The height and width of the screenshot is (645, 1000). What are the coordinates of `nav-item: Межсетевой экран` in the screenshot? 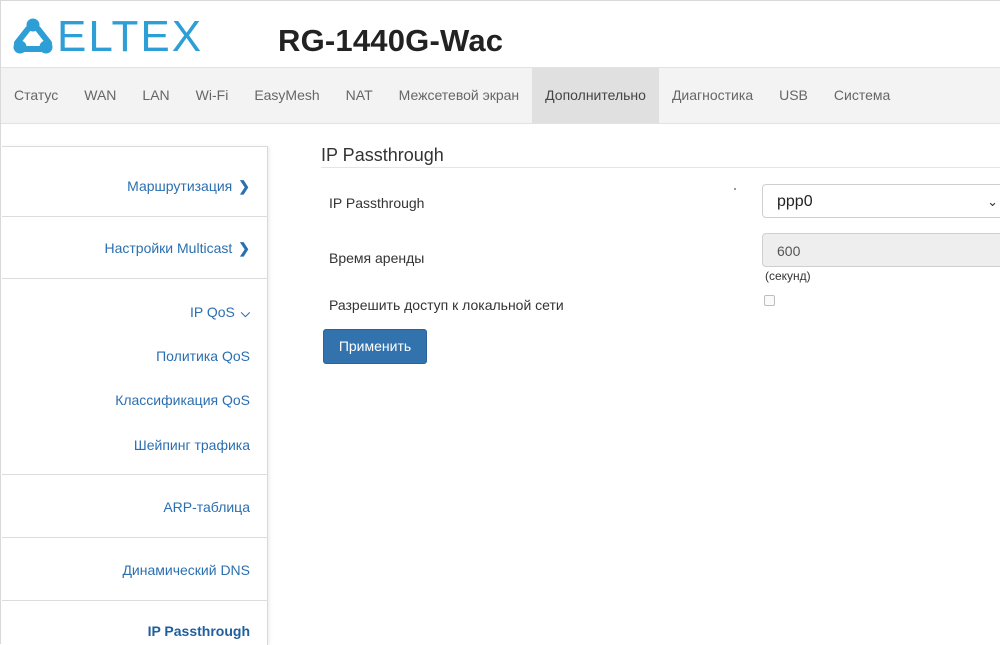 It's located at (459, 95).